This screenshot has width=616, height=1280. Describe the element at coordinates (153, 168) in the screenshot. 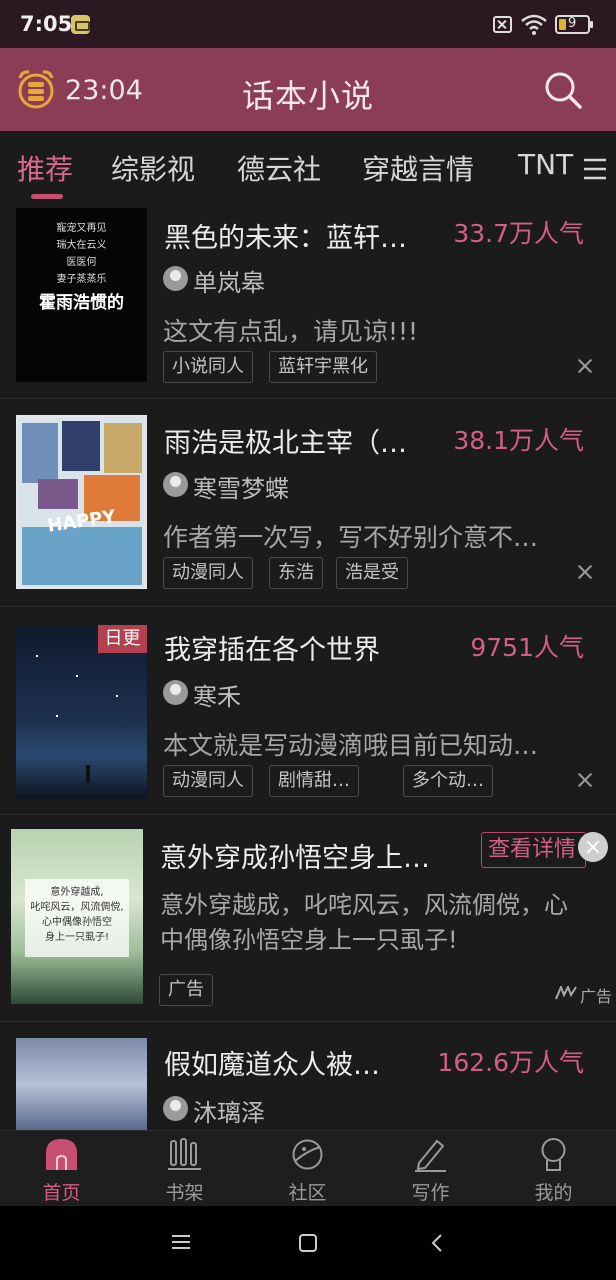

I see `tab-film-tv: 综影视` at that location.